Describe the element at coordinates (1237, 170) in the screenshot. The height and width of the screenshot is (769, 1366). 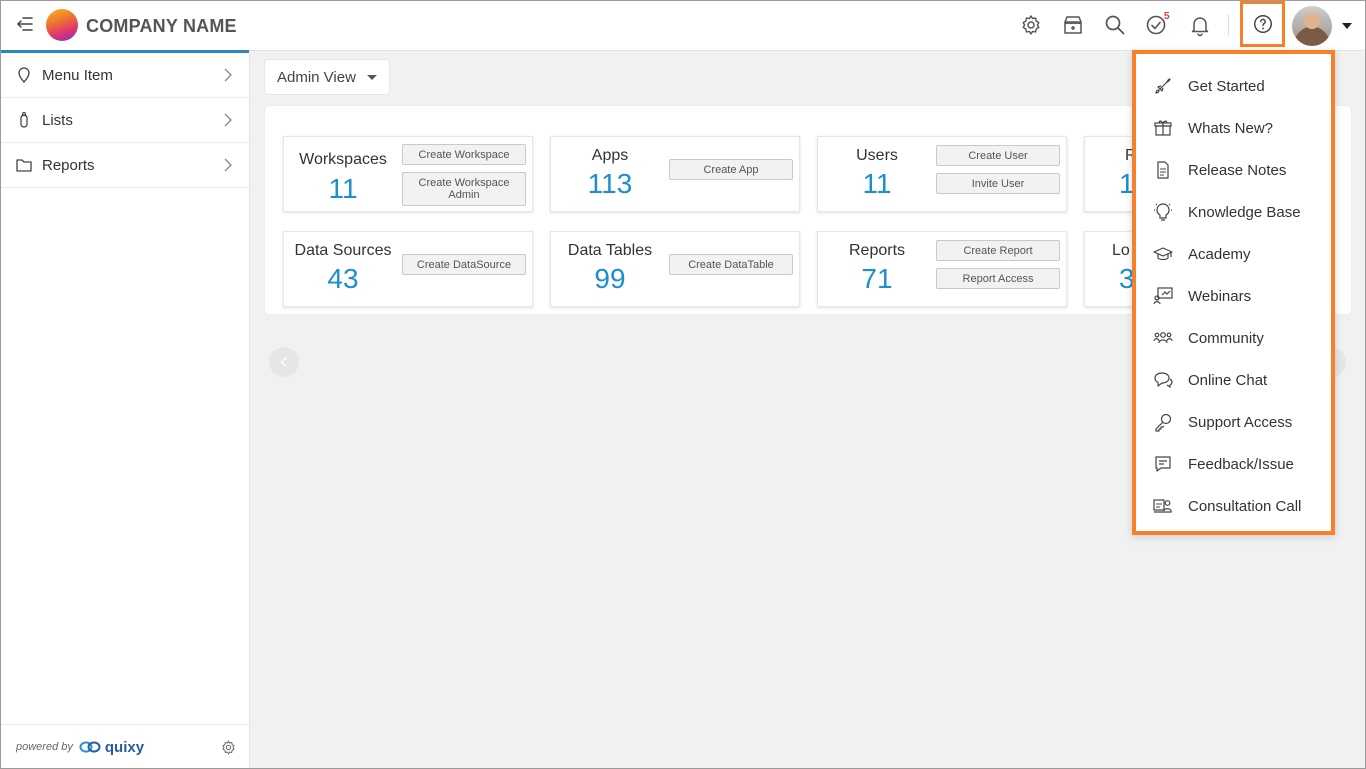
I see `help-item-label: Release Notes` at that location.